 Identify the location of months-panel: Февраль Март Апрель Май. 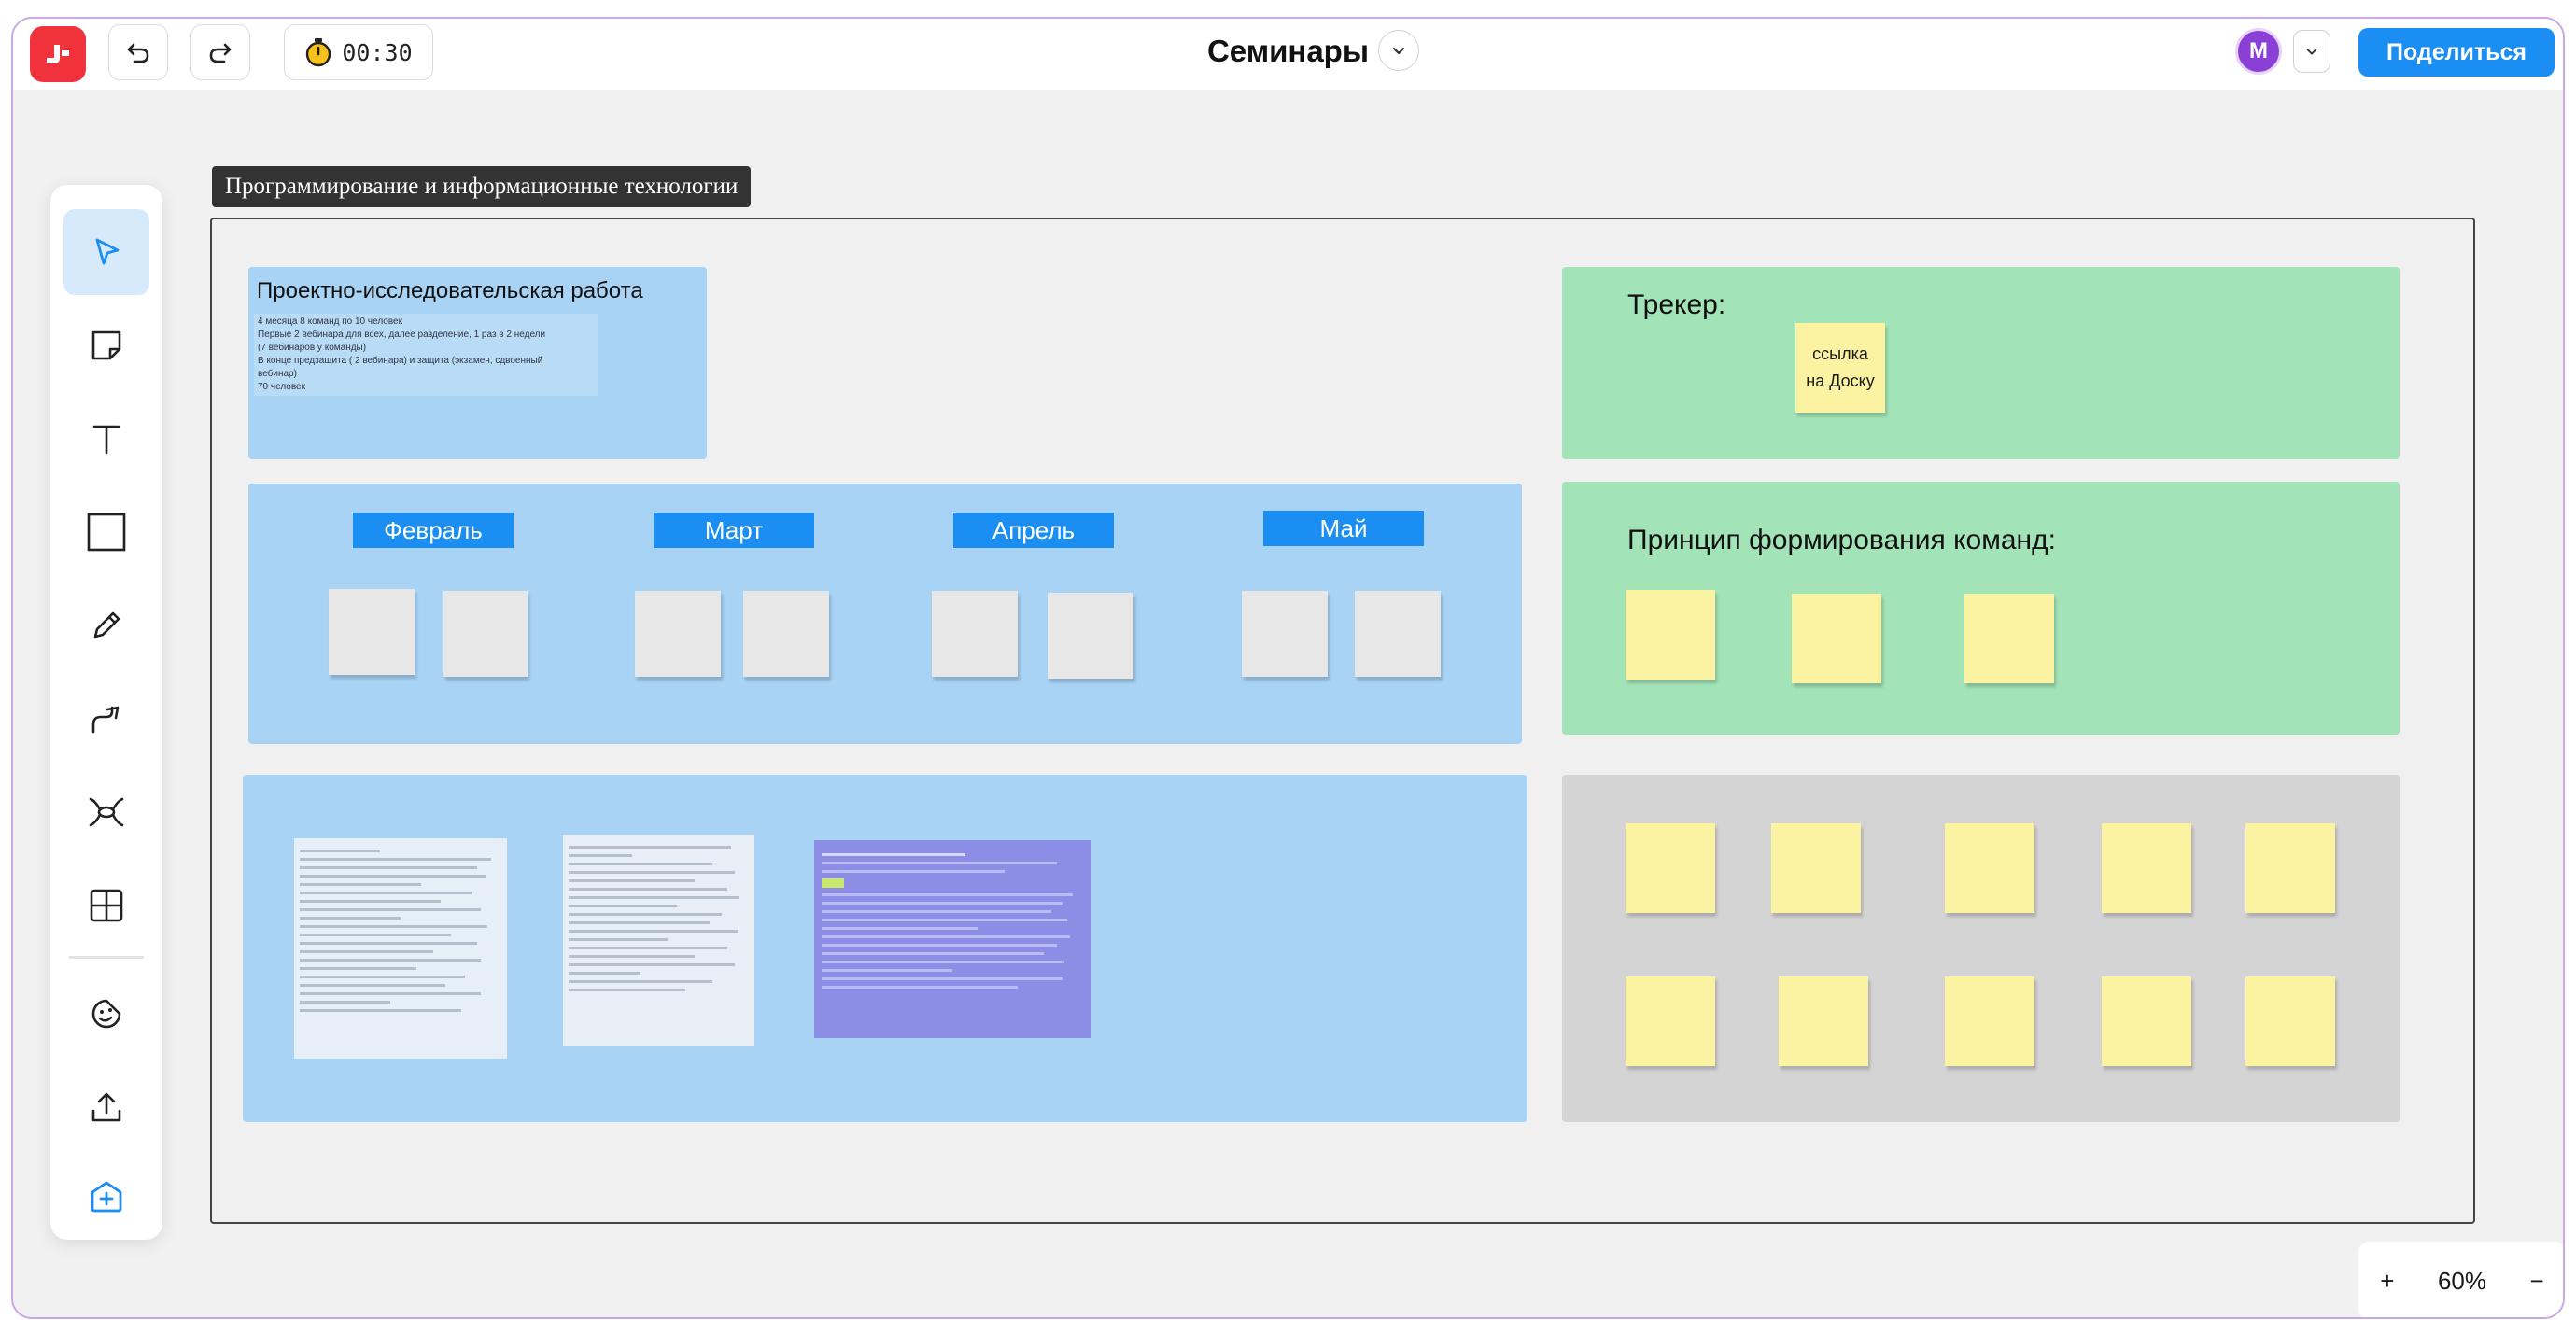
(885, 614).